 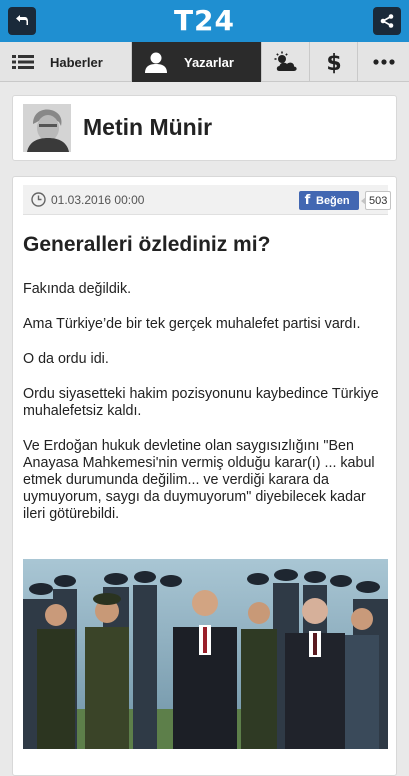 What do you see at coordinates (147, 244) in the screenshot?
I see `article-title: Generalleri özlediniz mi?` at bounding box center [147, 244].